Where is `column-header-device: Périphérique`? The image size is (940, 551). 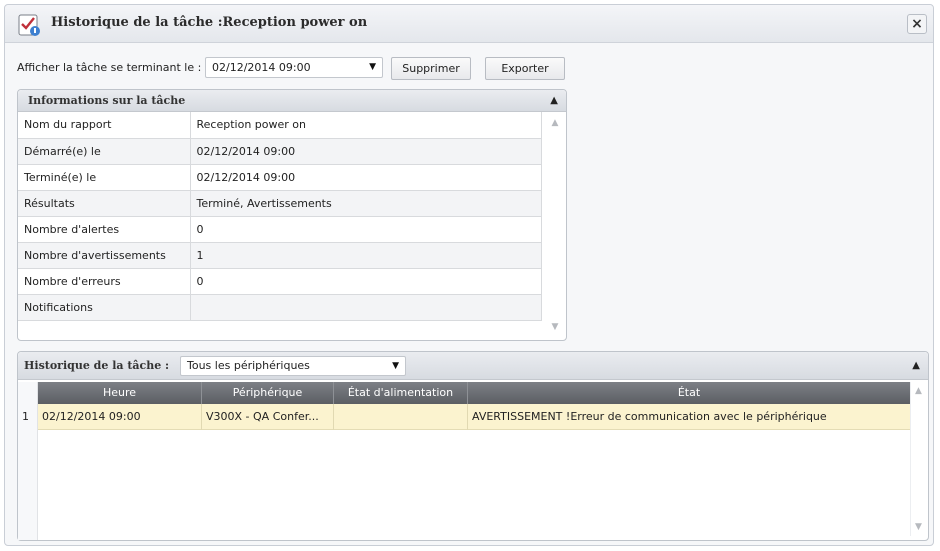
column-header-device: Périphérique is located at coordinates (268, 393).